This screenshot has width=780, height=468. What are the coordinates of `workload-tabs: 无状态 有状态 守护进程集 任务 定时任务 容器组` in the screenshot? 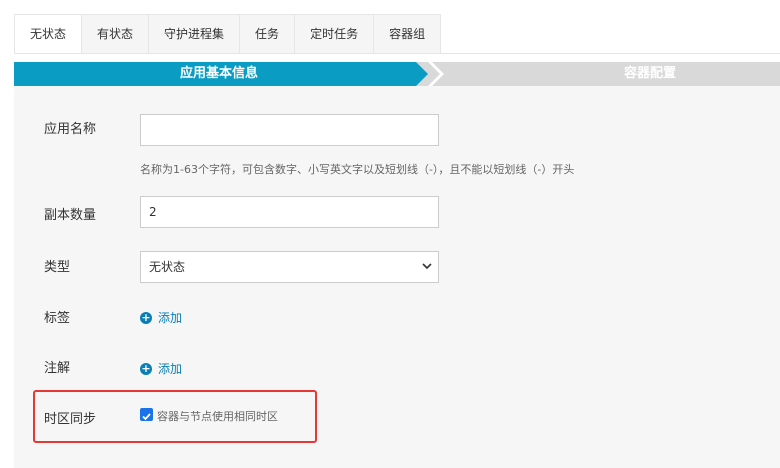 It's located at (228, 34).